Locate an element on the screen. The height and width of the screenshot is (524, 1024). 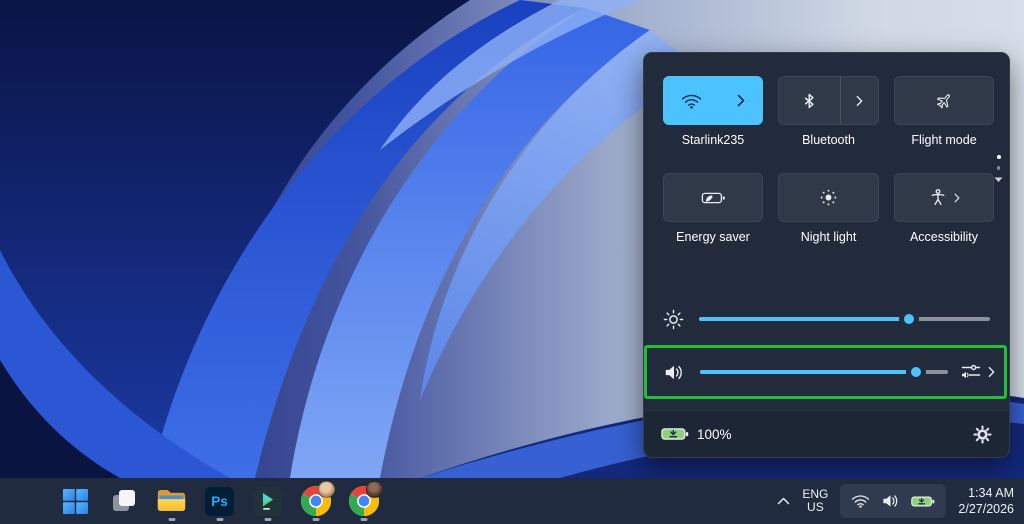
battery-percent-label: 100% is located at coordinates (714, 434).